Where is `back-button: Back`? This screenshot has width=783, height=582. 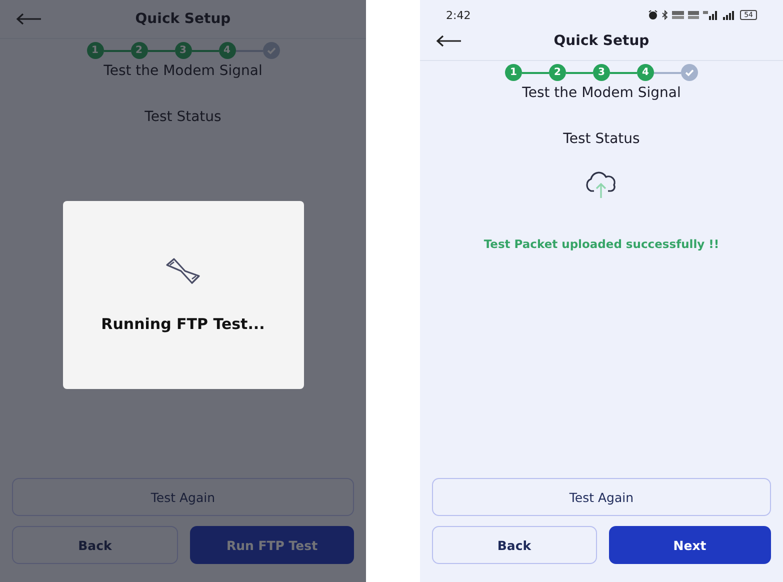
back-button: Back is located at coordinates (514, 545).